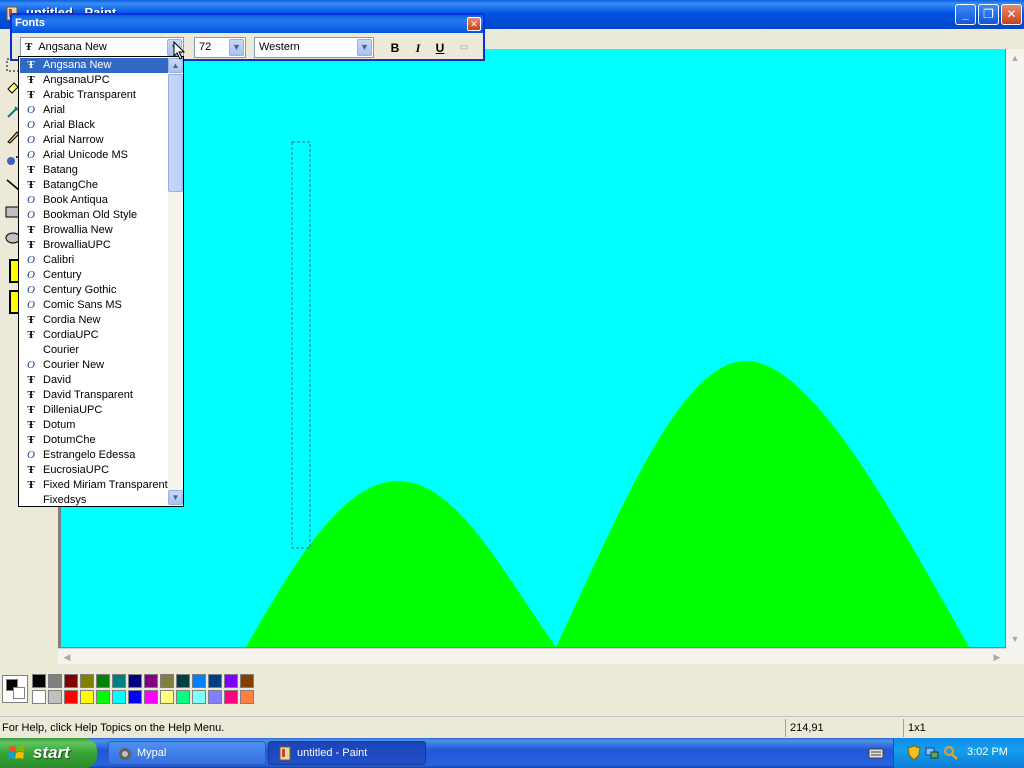 The image size is (1024, 768). I want to click on taskbar-item-paint: untitled - Paint, so click(347, 753).